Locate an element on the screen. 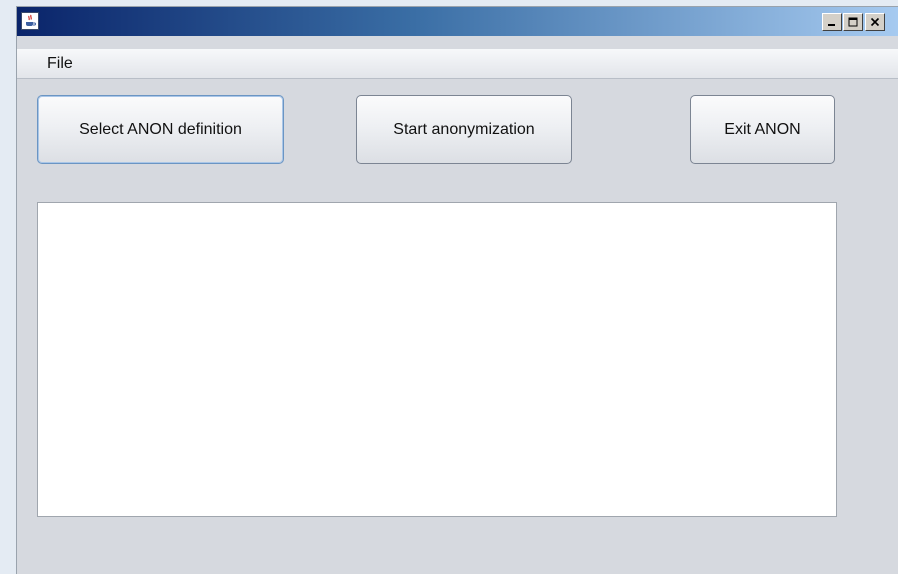  close-icon is located at coordinates (875, 22).